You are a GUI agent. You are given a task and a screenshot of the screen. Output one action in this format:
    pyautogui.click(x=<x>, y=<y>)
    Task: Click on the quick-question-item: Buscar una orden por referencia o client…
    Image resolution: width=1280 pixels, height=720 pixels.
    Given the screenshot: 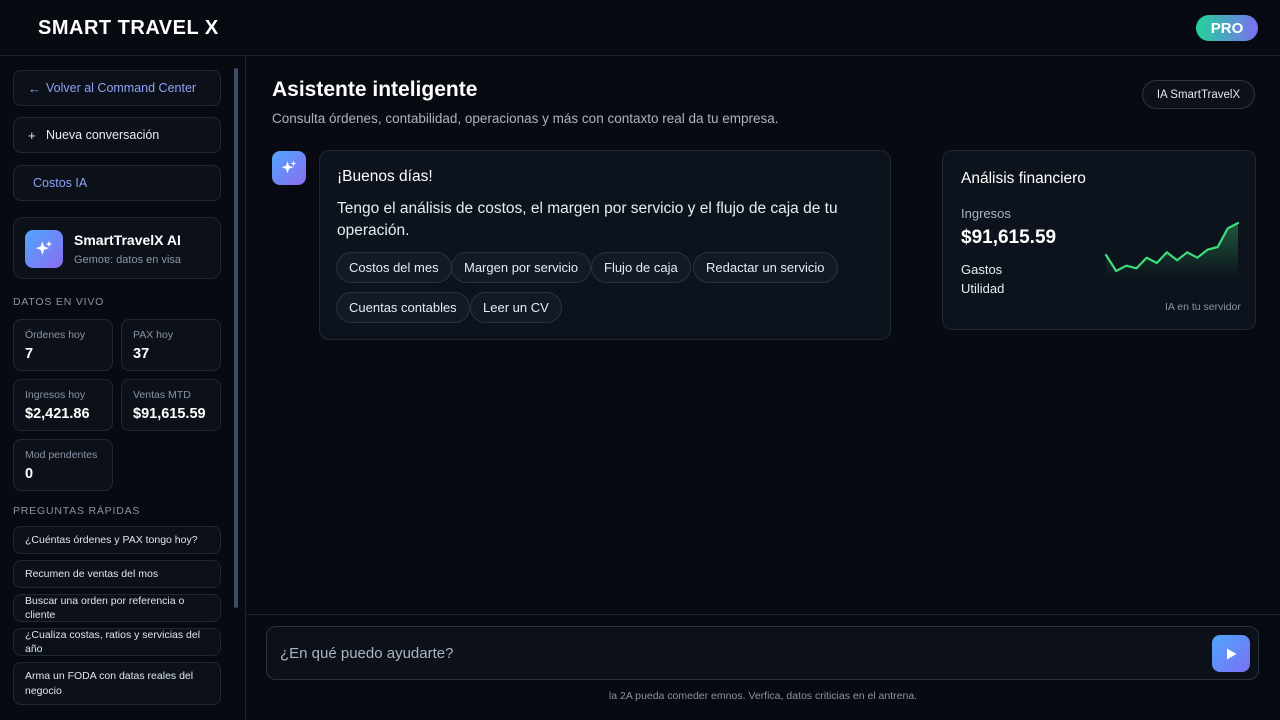 What is the action you would take?
    pyautogui.click(x=117, y=608)
    